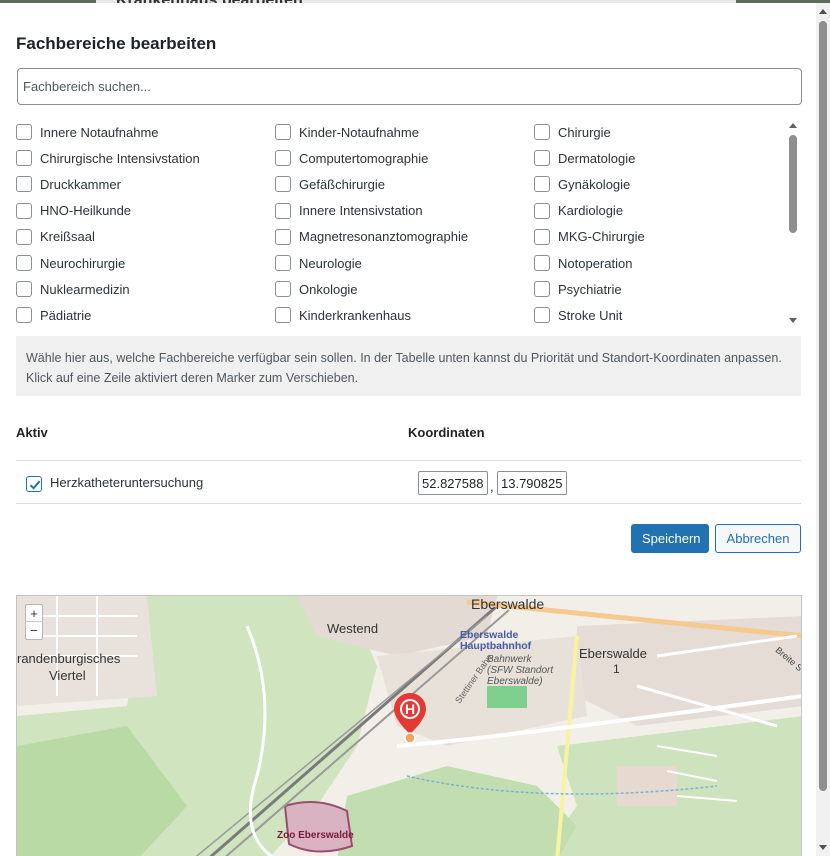  Describe the element at coordinates (67, 675) in the screenshot. I see `map-label-viertel: Viertel` at that location.